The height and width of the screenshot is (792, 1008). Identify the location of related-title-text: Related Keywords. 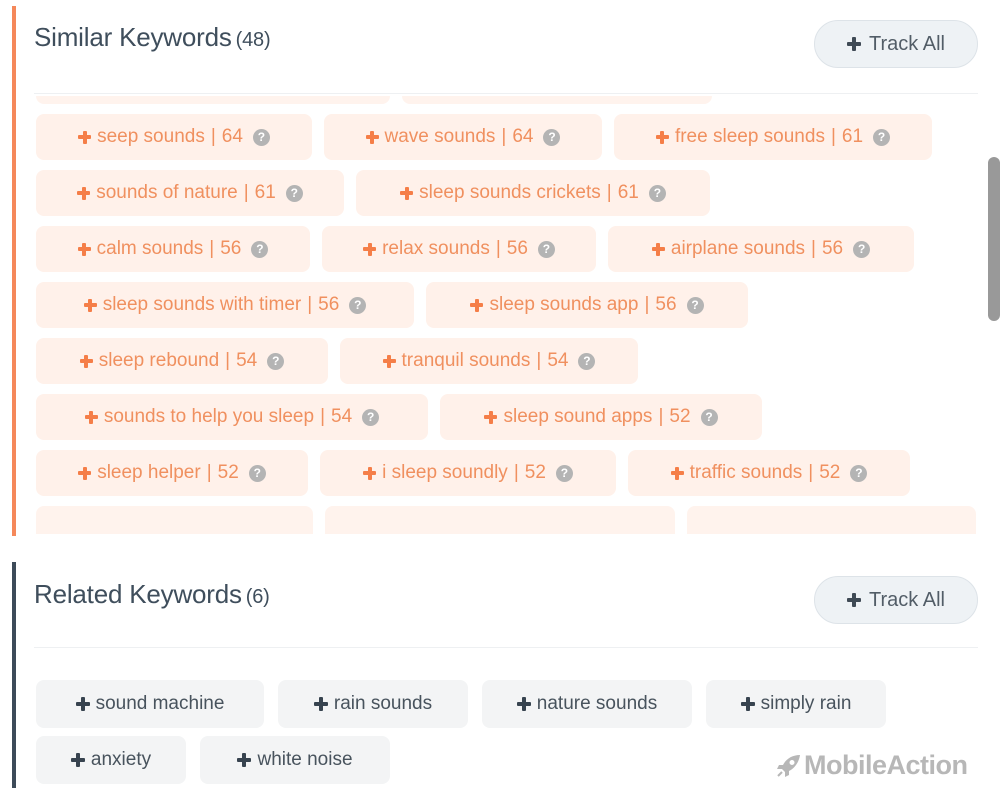
(138, 594).